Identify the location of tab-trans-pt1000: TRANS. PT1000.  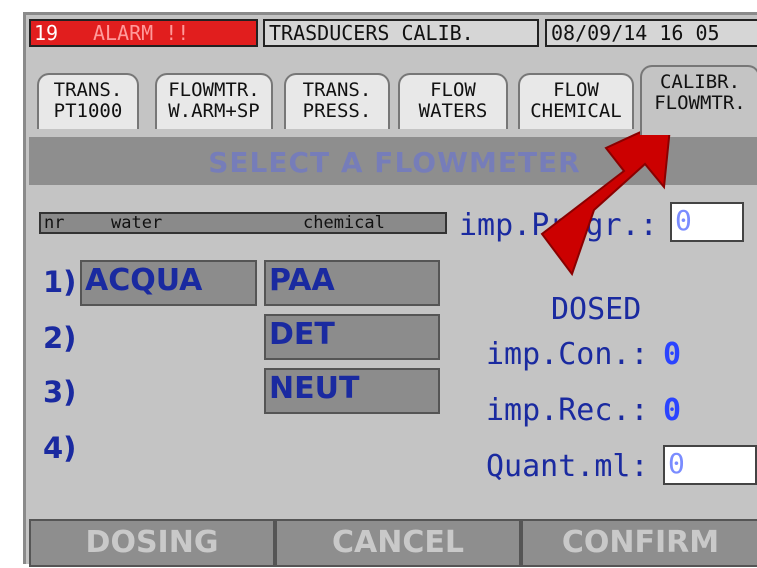
(88, 101).